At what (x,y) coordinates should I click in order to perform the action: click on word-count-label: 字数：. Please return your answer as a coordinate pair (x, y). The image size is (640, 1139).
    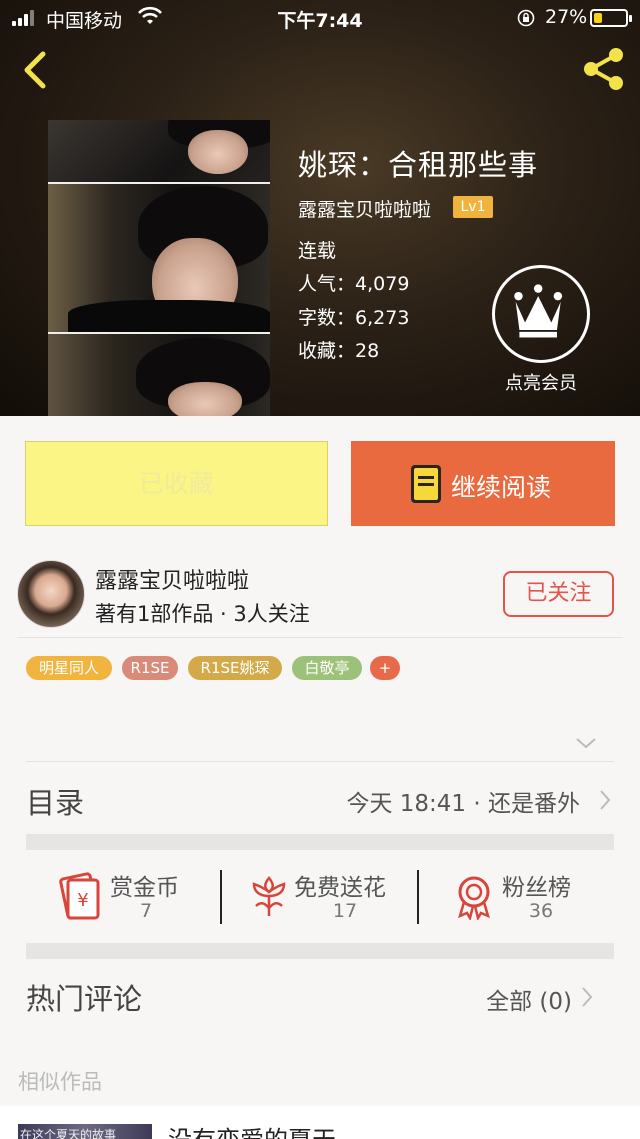
    Looking at the image, I should click on (327, 318).